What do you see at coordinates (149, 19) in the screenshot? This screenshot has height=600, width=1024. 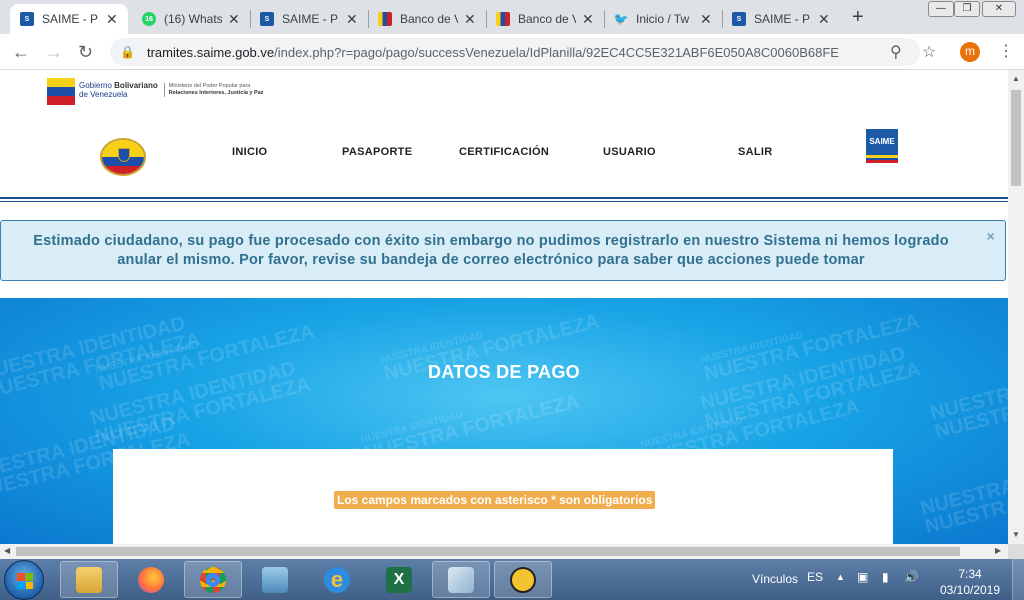 I see `whatsapp-icon: 16` at bounding box center [149, 19].